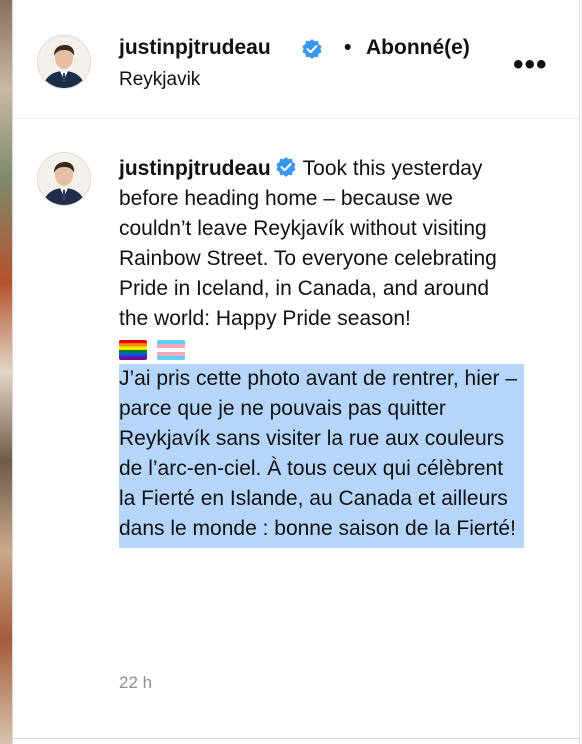 This screenshot has width=582, height=744. I want to click on emoji-row, so click(321, 350).